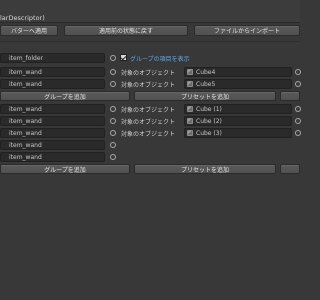 This screenshot has height=300, width=320. What do you see at coordinates (247, 30) in the screenshot?
I see `import-from-file-button: ファイルからインポート` at bounding box center [247, 30].